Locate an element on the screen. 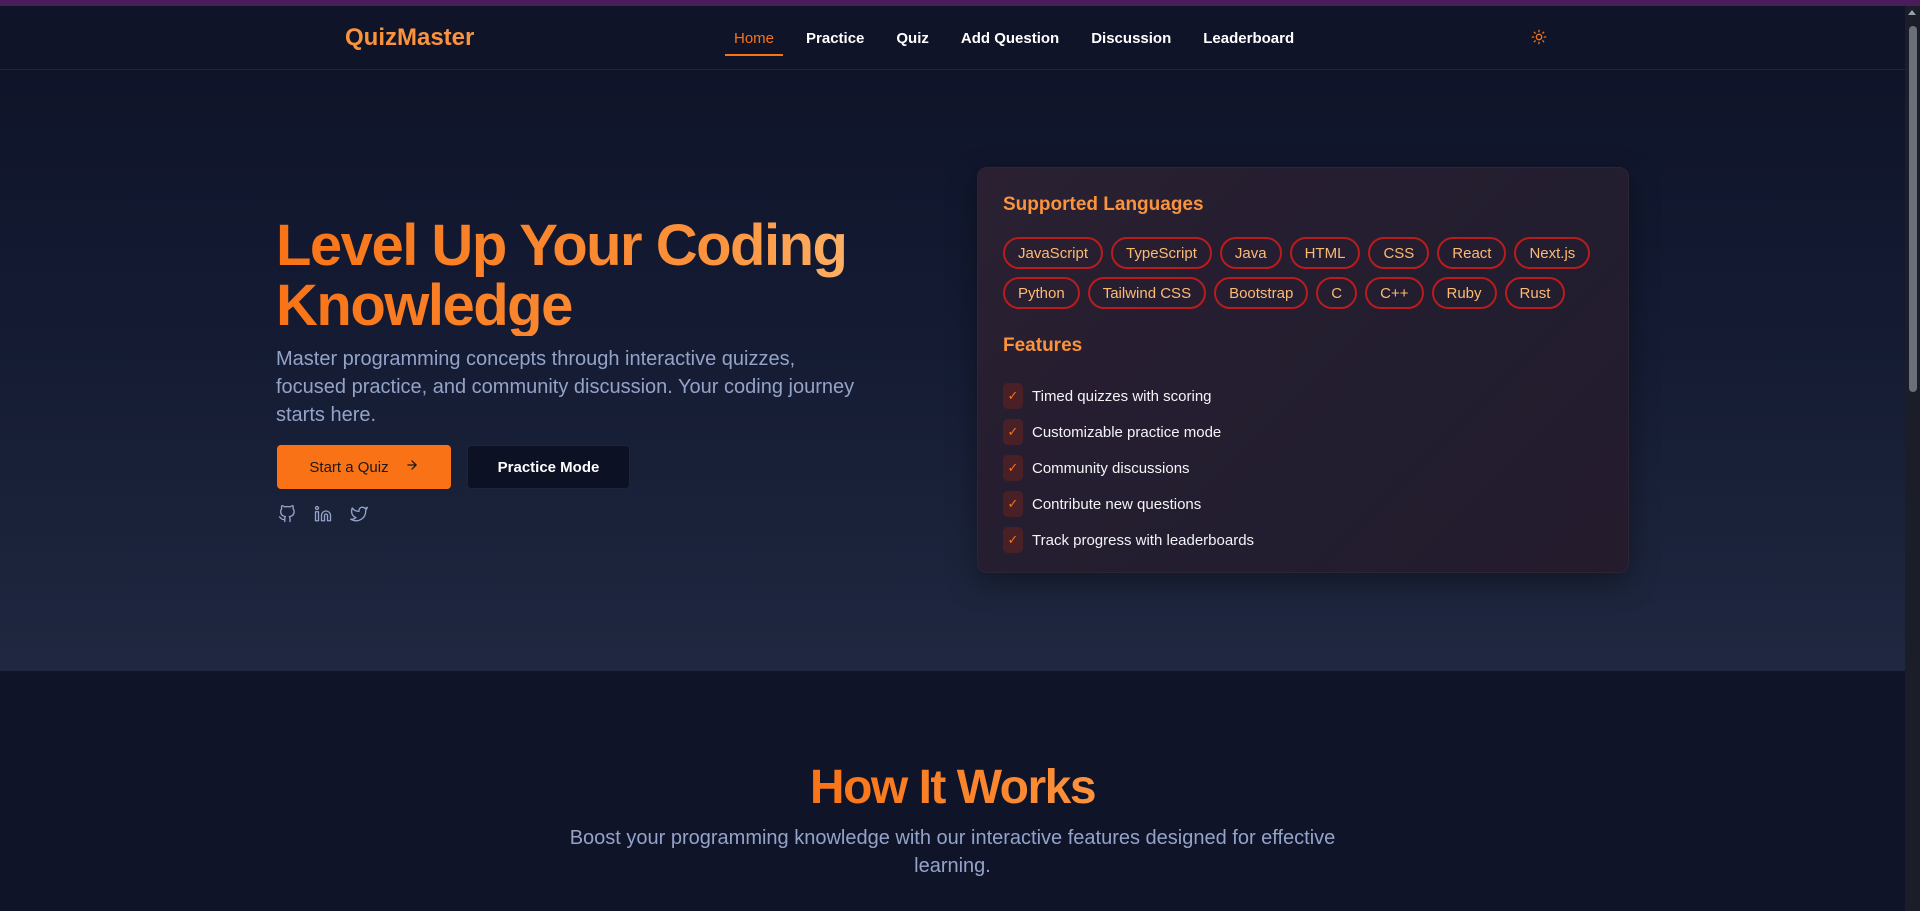  twitter-icon is located at coordinates (359, 514).